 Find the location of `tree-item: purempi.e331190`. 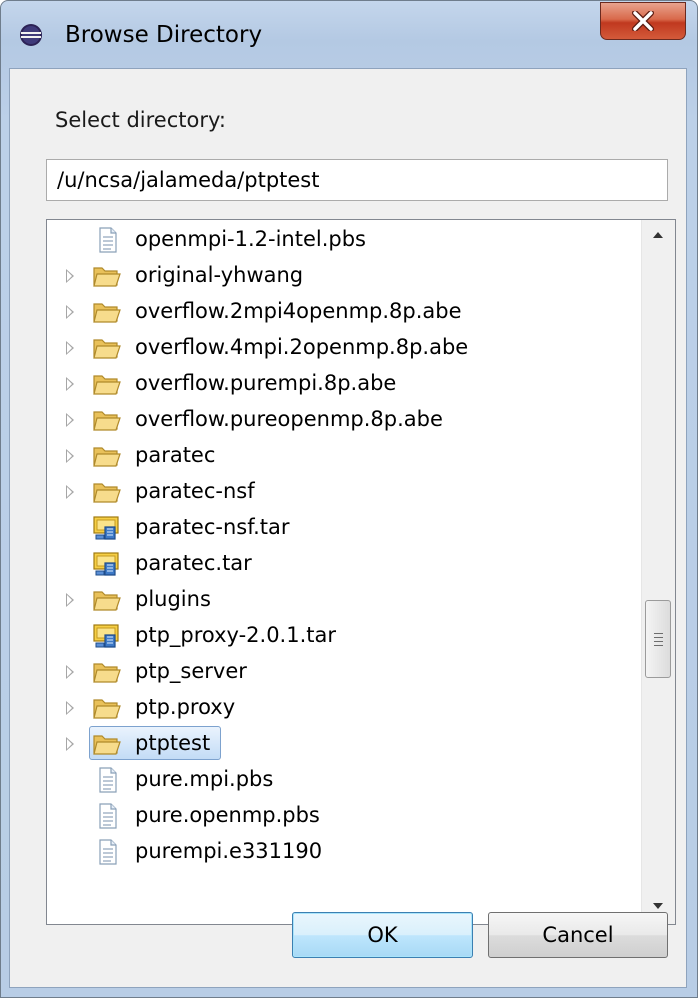

tree-item: purempi.e331190 is located at coordinates (337, 852).